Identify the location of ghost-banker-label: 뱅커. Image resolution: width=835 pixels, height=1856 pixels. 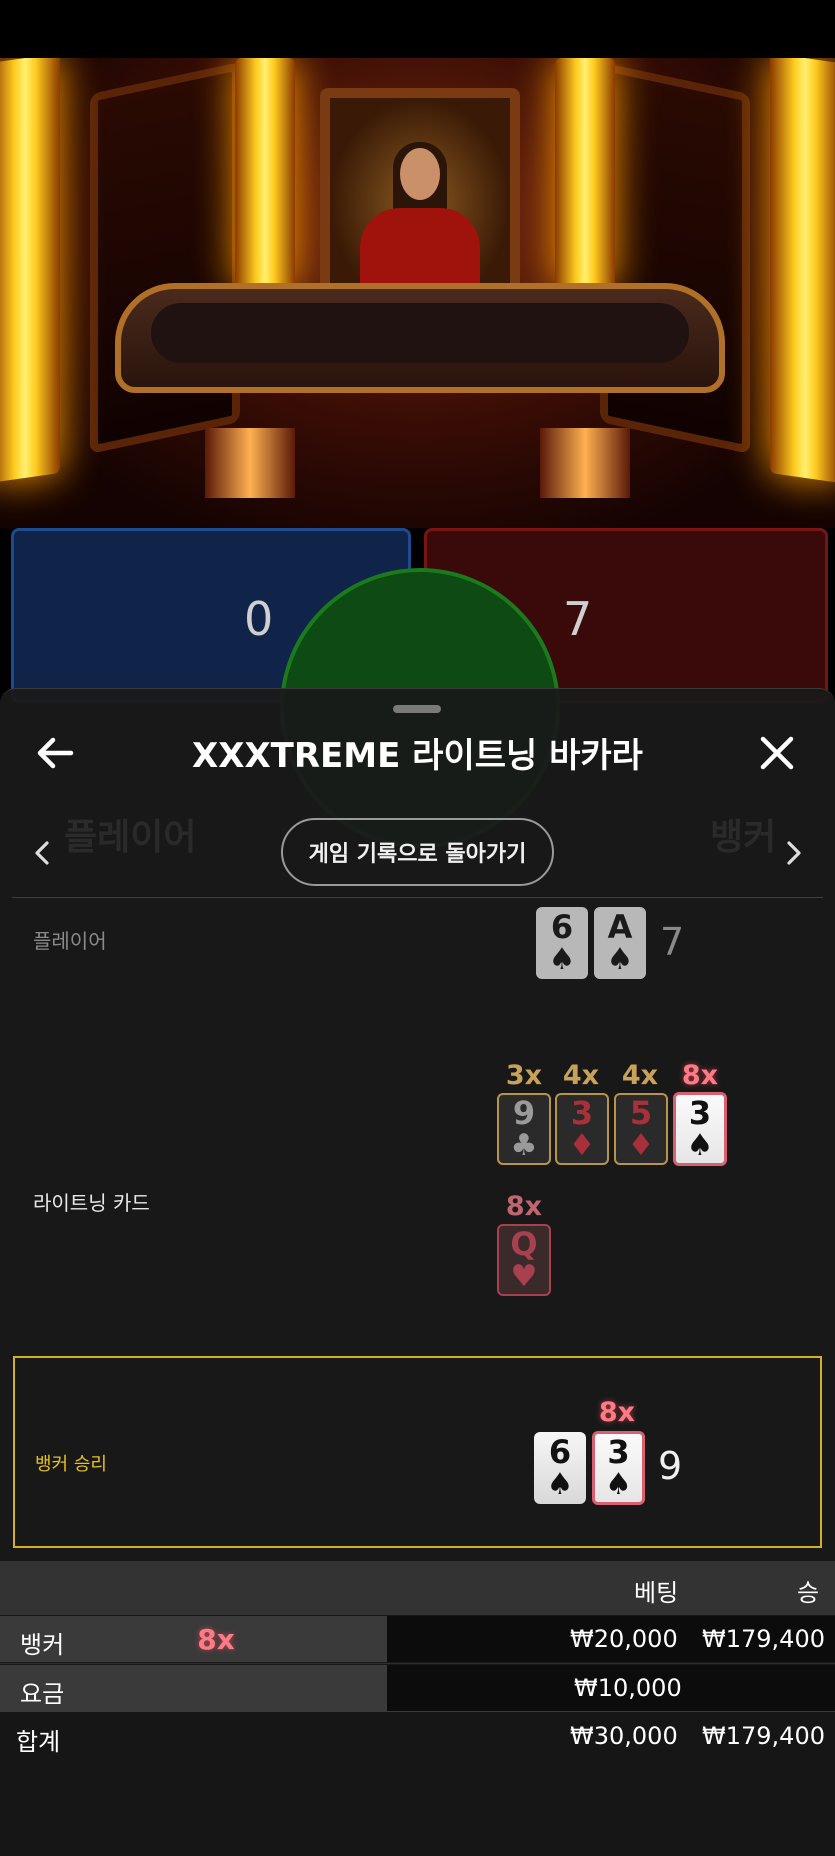
(743, 837).